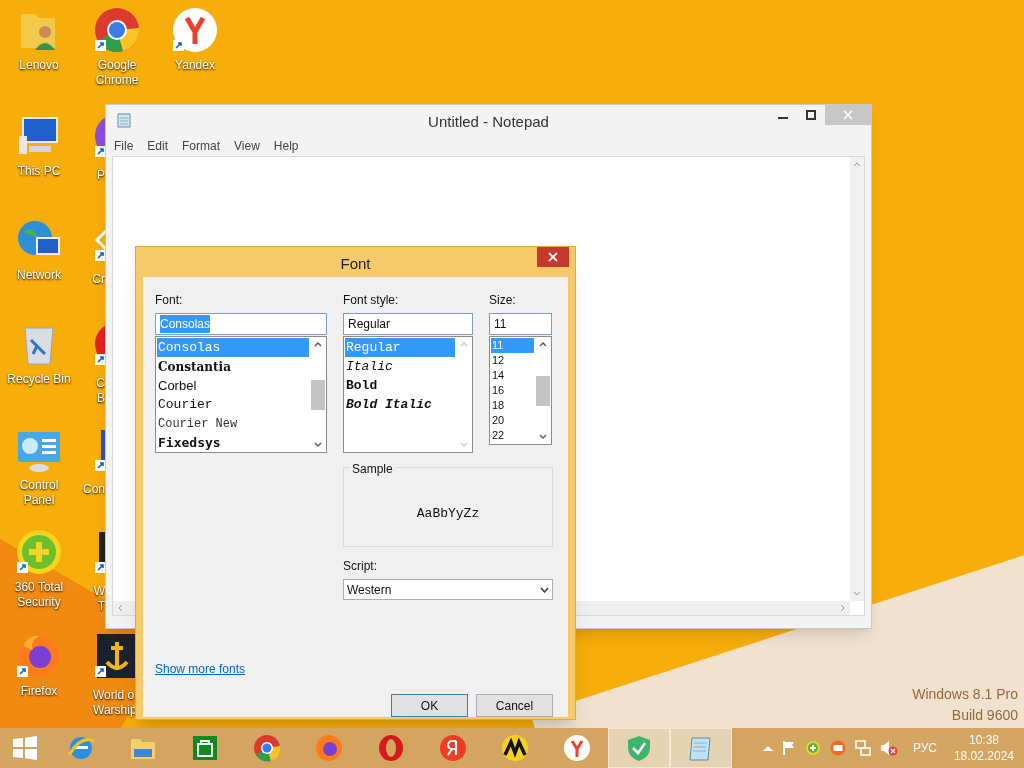  I want to click on field-label: Font:, so click(169, 300).